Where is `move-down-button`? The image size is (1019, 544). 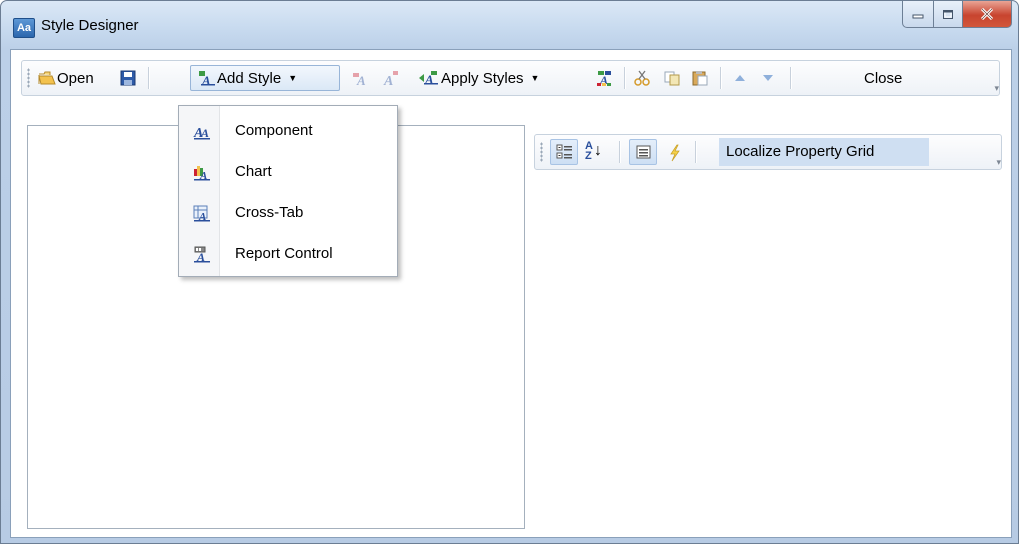
move-down-button is located at coordinates (769, 78).